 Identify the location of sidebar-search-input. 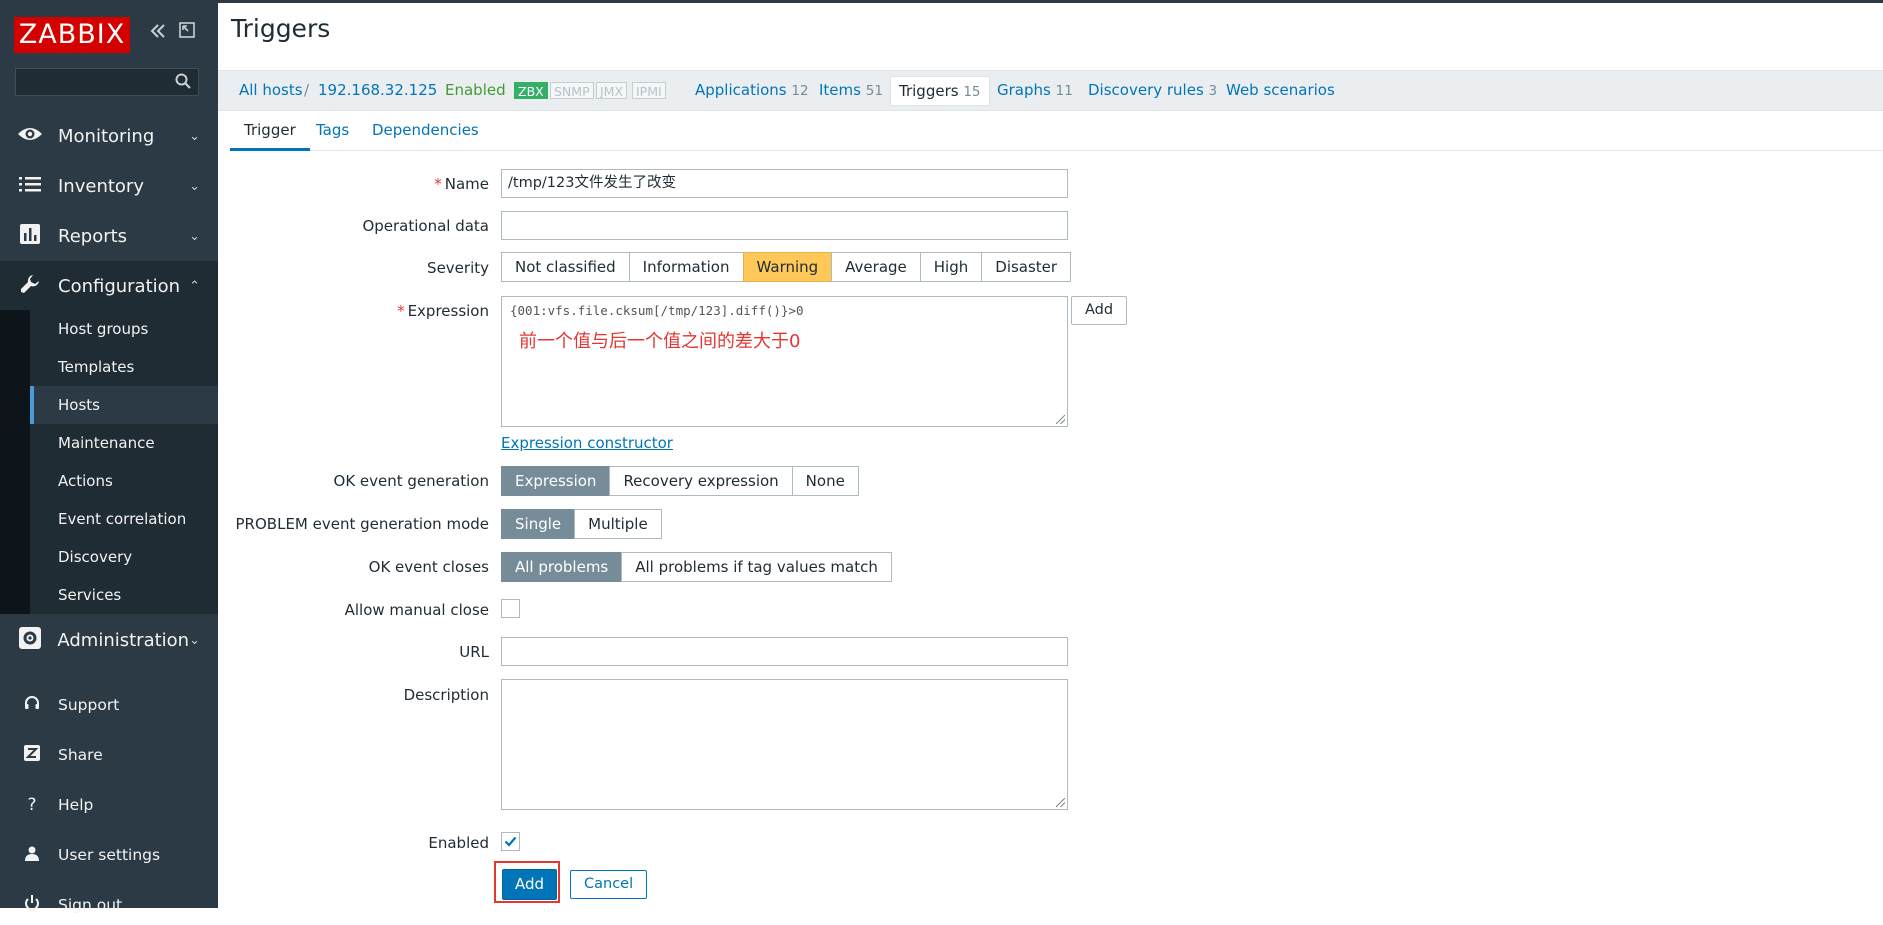
(107, 82).